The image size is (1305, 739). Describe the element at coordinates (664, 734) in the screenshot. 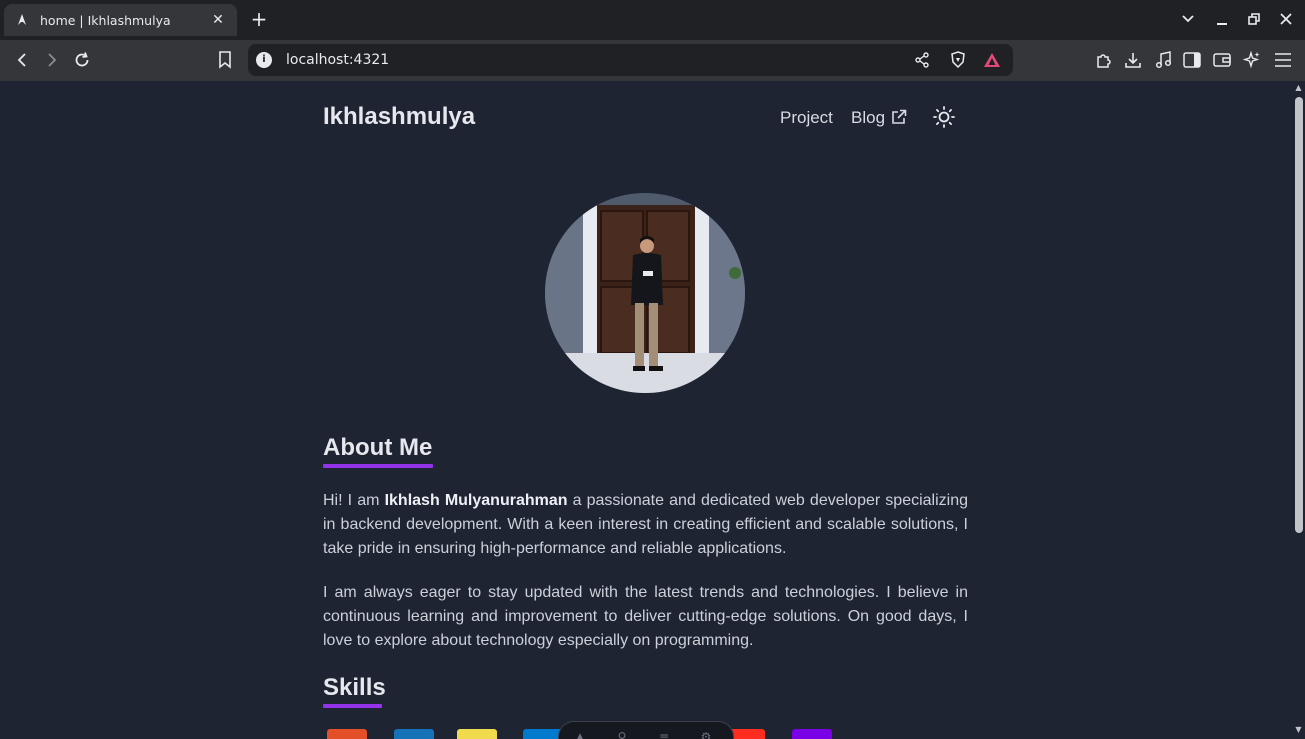

I see `audit-icon: ≡` at that location.